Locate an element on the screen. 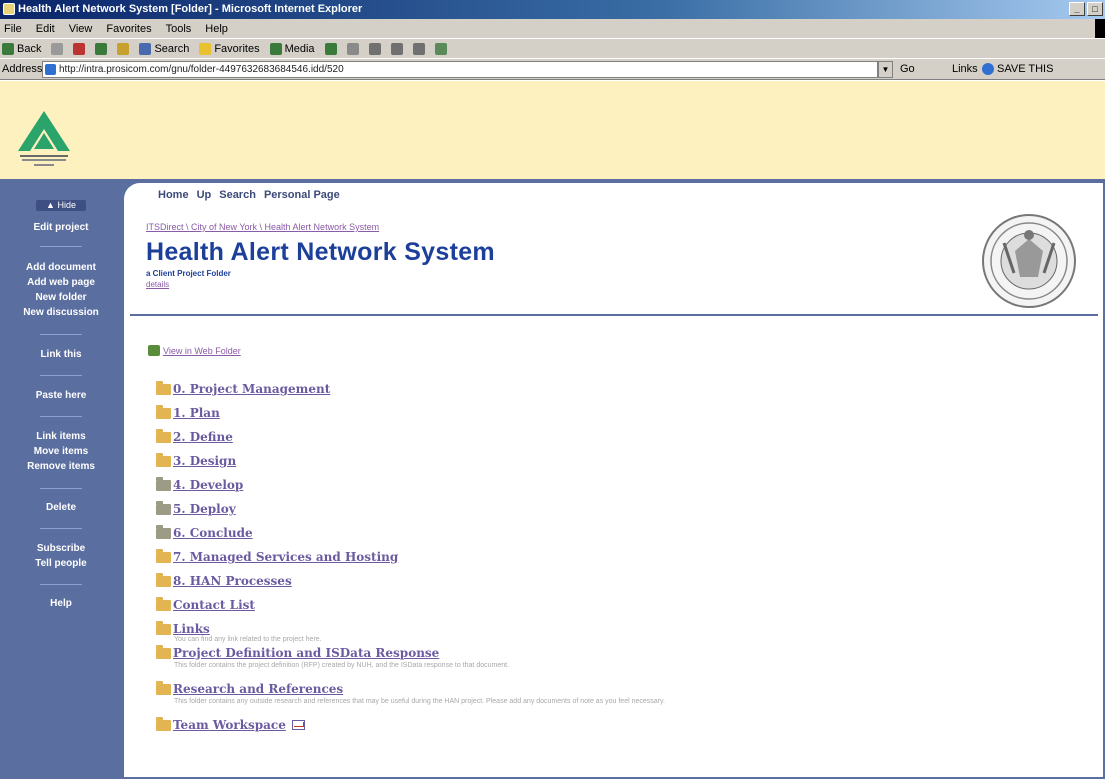 The image size is (1105, 779). ie-app-icon is located at coordinates (9, 9).